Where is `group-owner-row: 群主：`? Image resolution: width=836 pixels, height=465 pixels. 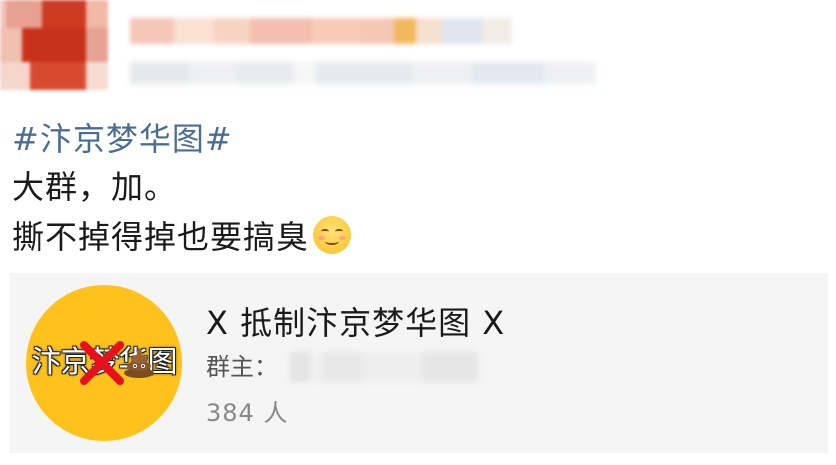
group-owner-row: 群主： is located at coordinates (342, 367).